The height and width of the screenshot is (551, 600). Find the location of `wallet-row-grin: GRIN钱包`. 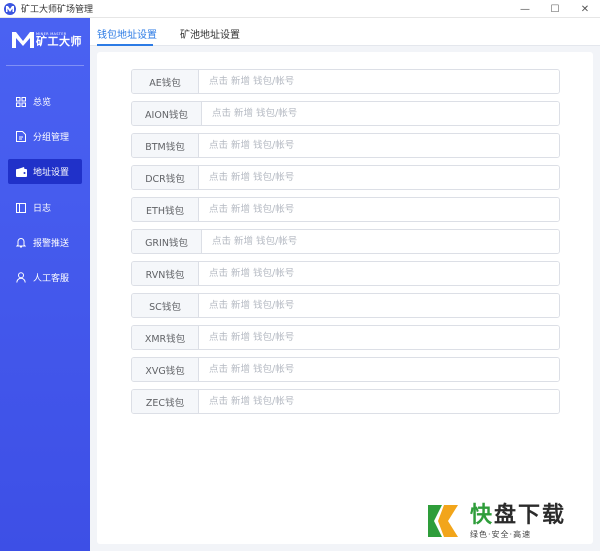

wallet-row-grin: GRIN钱包 is located at coordinates (345, 241).